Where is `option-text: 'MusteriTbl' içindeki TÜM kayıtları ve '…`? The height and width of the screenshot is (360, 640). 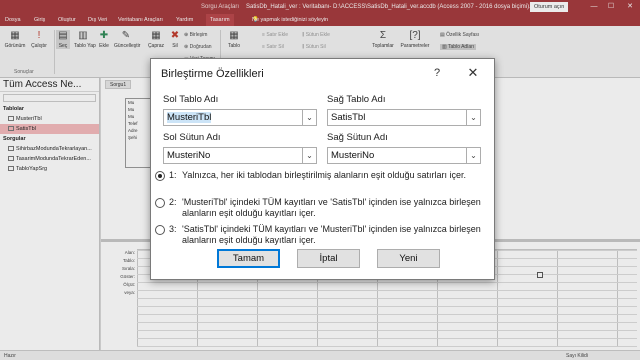 option-text: 'MusteriTbl' içindeki TÜM kayıtları ve '… is located at coordinates (331, 207).